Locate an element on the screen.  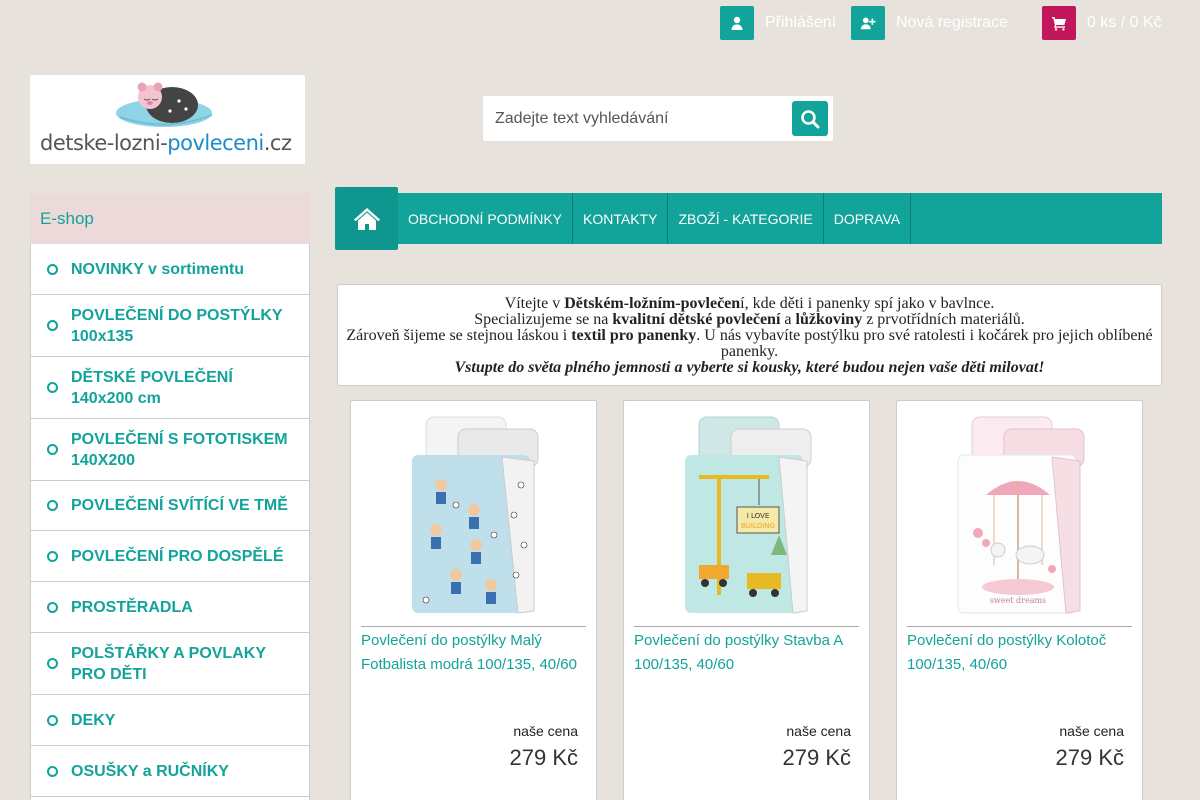
login-link: Přihlášení is located at coordinates (778, 23).